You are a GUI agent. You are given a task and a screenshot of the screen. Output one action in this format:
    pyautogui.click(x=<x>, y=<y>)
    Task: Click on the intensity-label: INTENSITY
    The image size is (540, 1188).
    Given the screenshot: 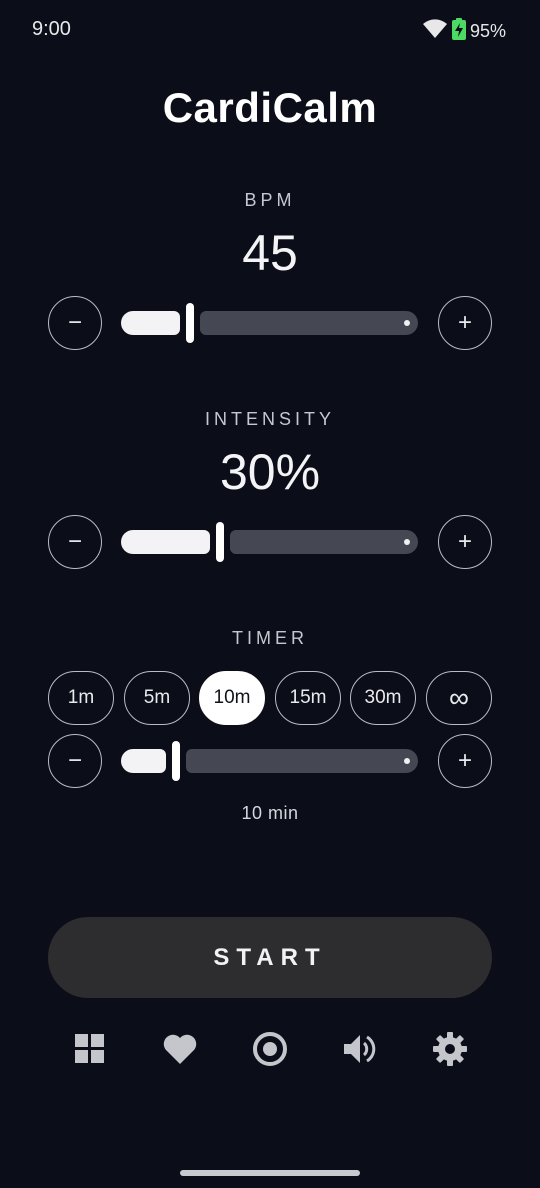 What is the action you would take?
    pyautogui.click(x=269, y=419)
    